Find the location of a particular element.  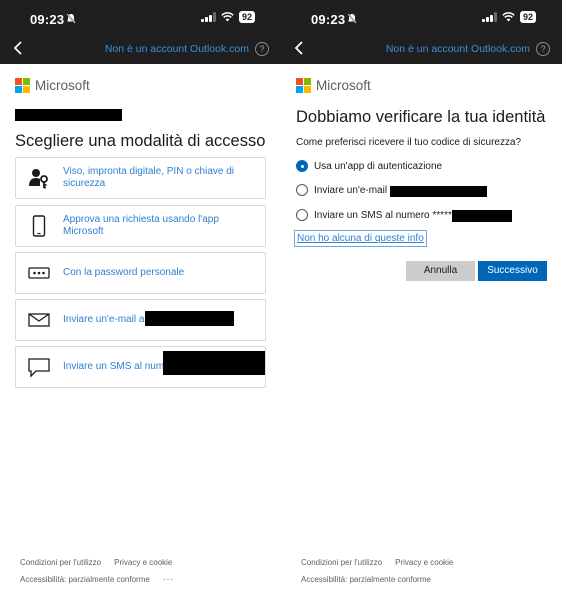

choice-label: Inviare un'e-mail a is located at coordinates (355, 190).